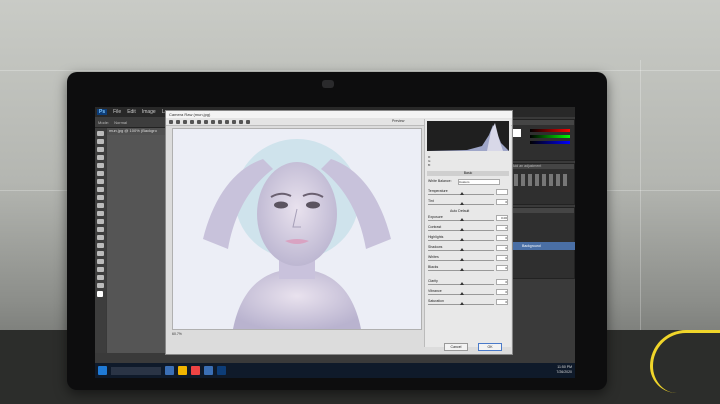 The image size is (720, 404). Describe the element at coordinates (199, 121) in the screenshot. I see `target-adjust-icon` at that location.